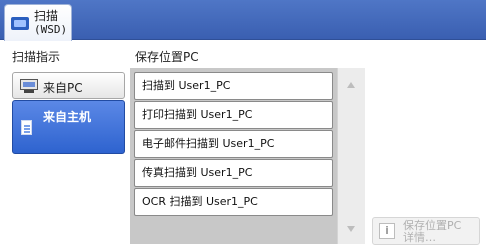 The width and height of the screenshot is (486, 251). What do you see at coordinates (351, 156) in the screenshot?
I see `list-scrollbar` at bounding box center [351, 156].